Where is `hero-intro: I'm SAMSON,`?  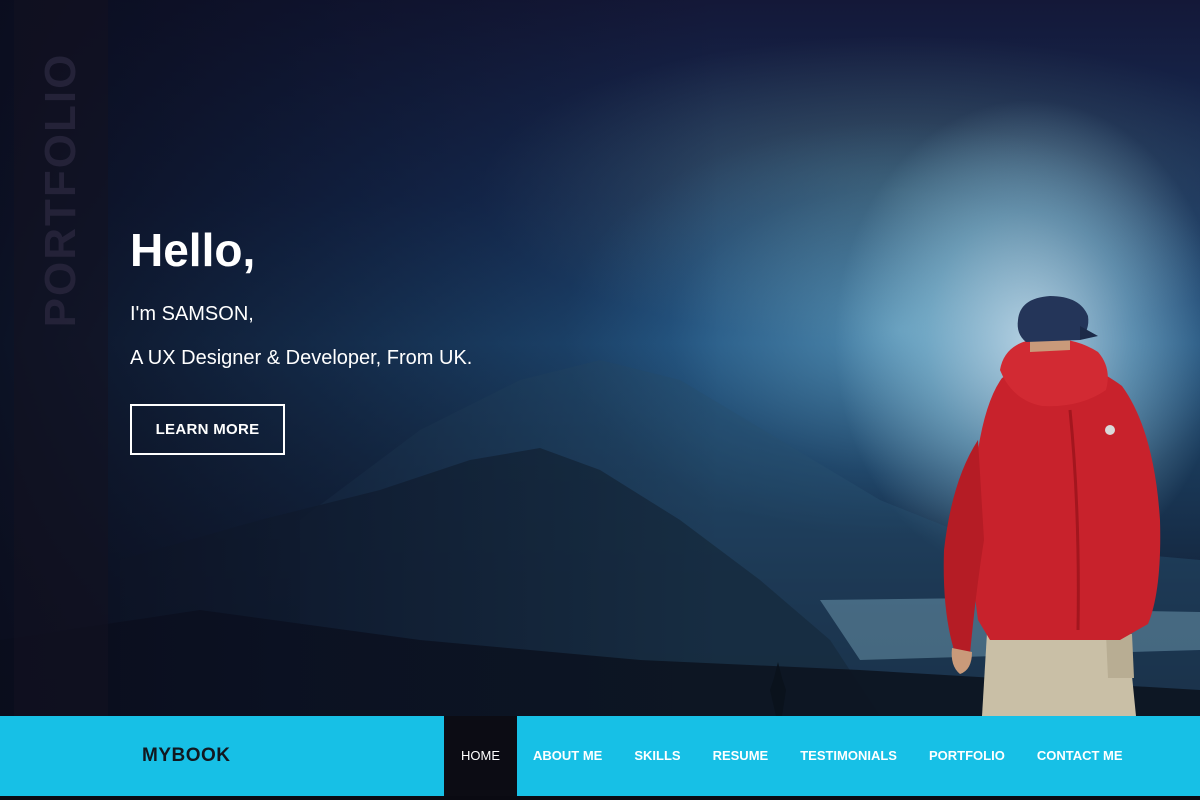 hero-intro: I'm SAMSON, is located at coordinates (192, 314).